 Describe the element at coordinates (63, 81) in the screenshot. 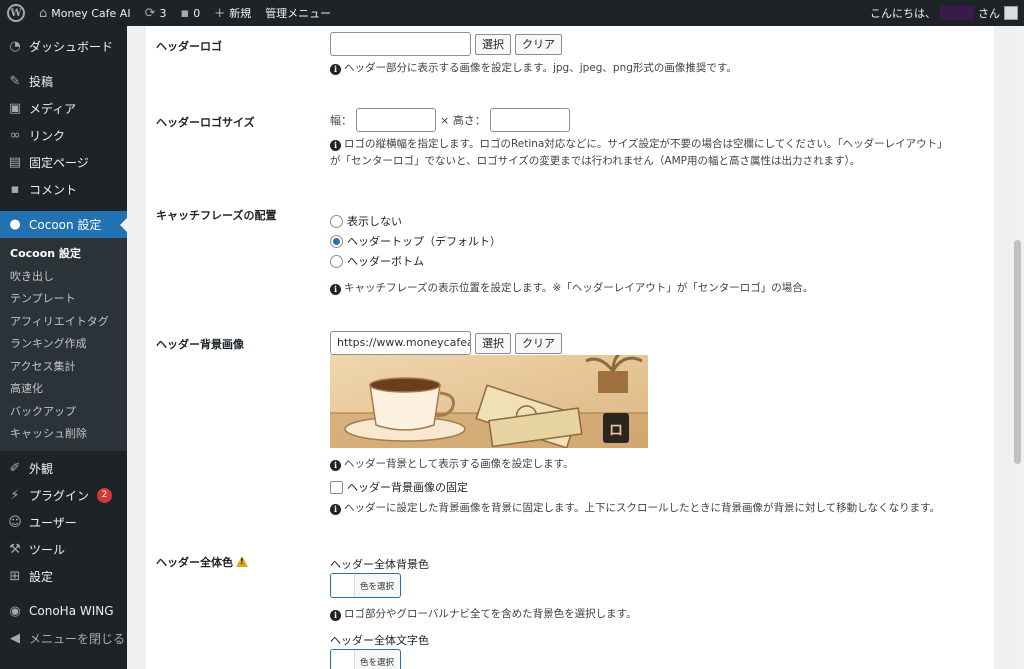

I see `sidebar-item-posts: ✎ 投稿` at that location.